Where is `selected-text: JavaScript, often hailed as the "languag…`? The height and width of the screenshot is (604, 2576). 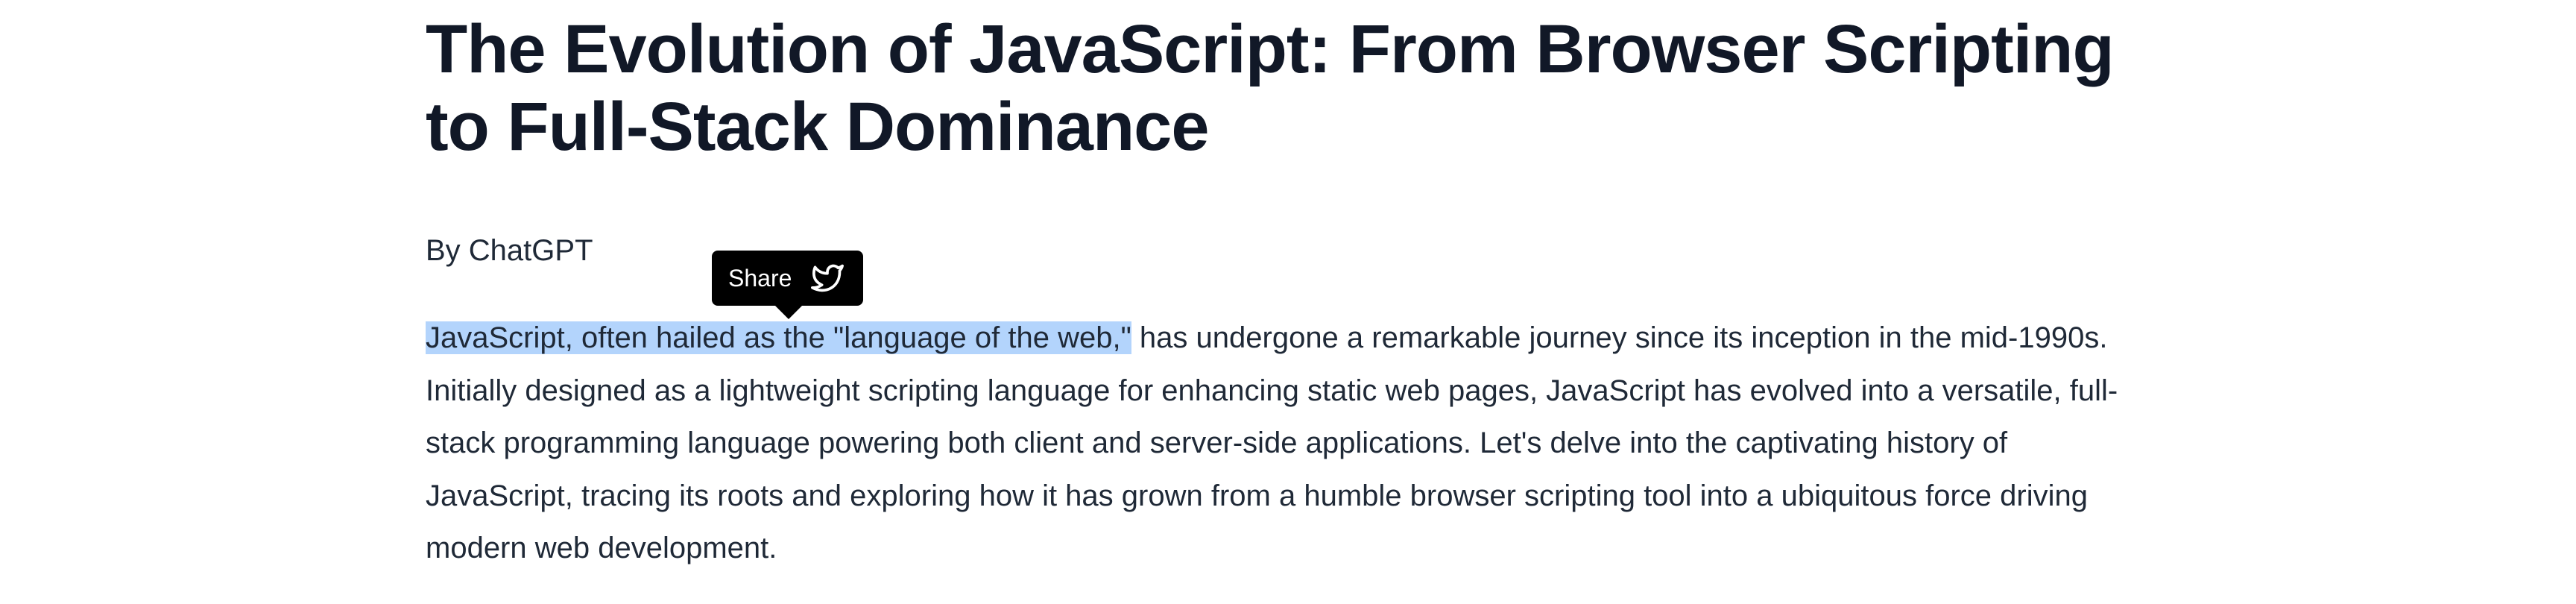
selected-text: JavaScript, often hailed as the "languag… is located at coordinates (778, 338).